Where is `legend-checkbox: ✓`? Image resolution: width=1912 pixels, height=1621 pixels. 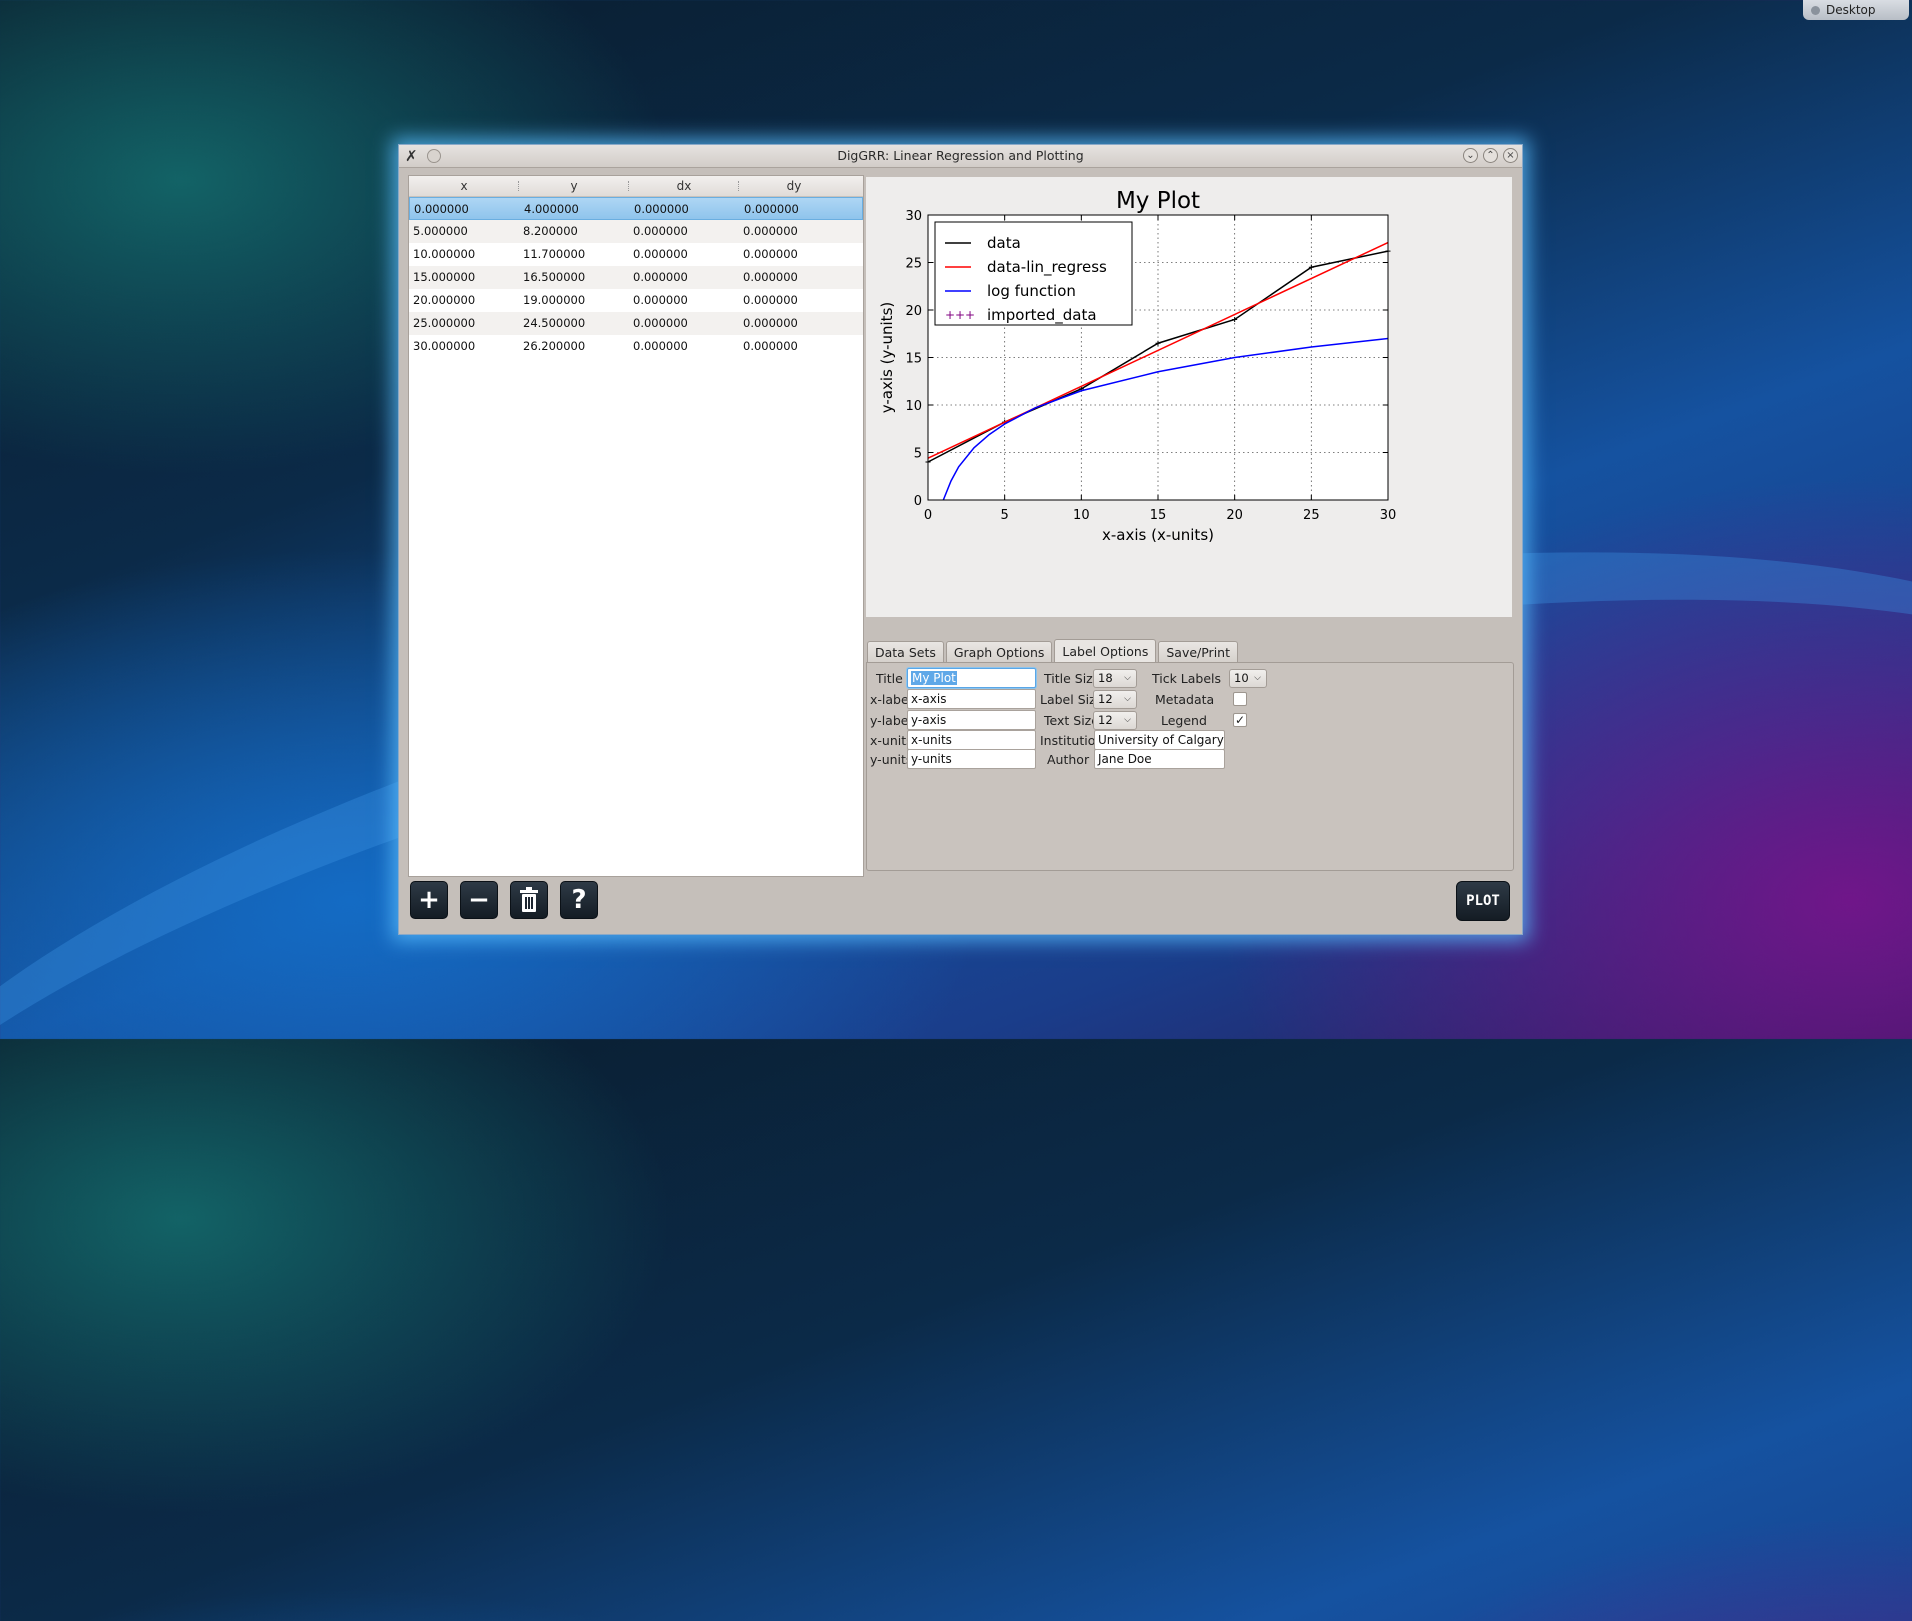 legend-checkbox: ✓ is located at coordinates (1240, 720).